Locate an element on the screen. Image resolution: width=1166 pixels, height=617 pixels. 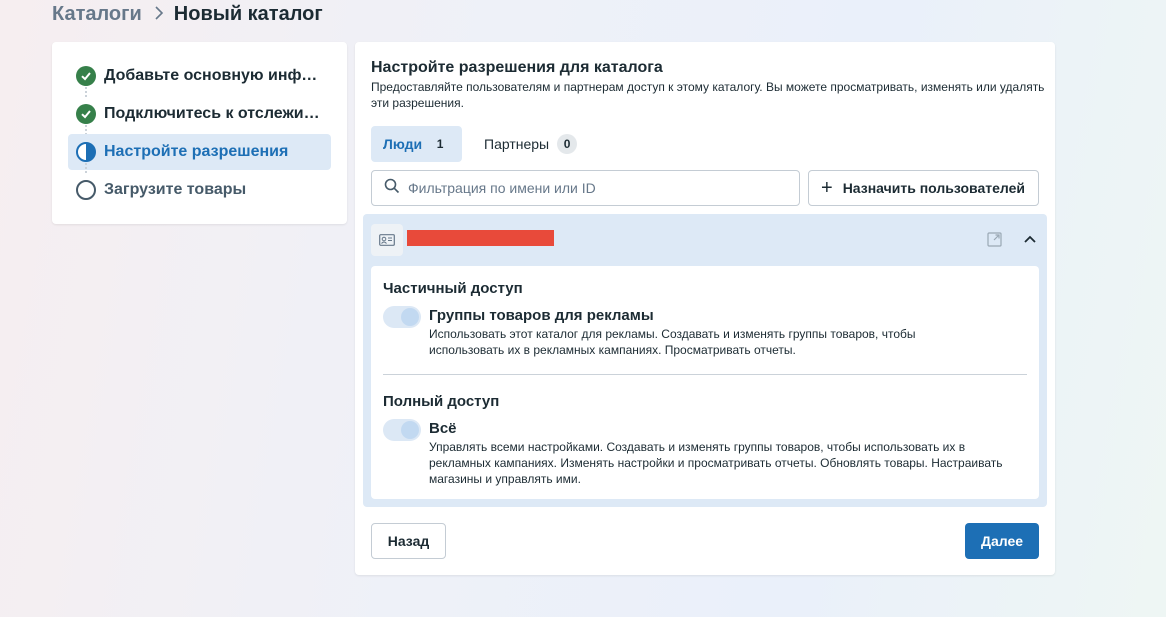
user-card-icon is located at coordinates (387, 240).